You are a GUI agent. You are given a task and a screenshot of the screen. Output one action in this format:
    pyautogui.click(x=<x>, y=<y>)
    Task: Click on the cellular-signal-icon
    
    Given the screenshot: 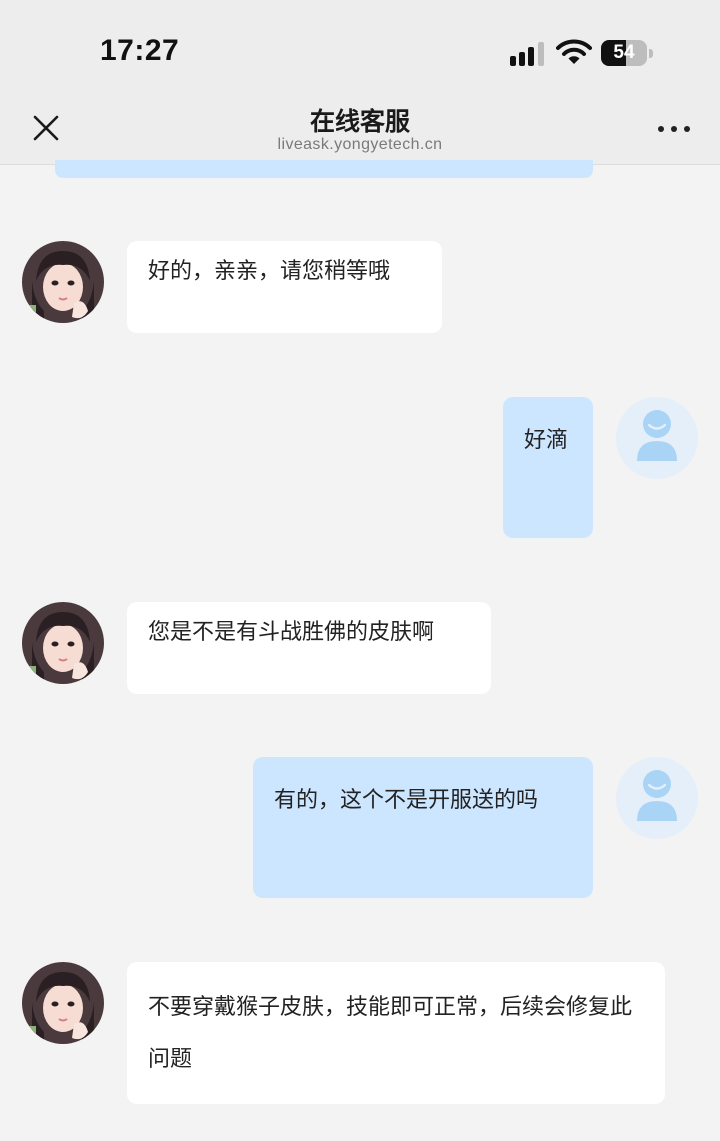 What is the action you would take?
    pyautogui.click(x=529, y=53)
    